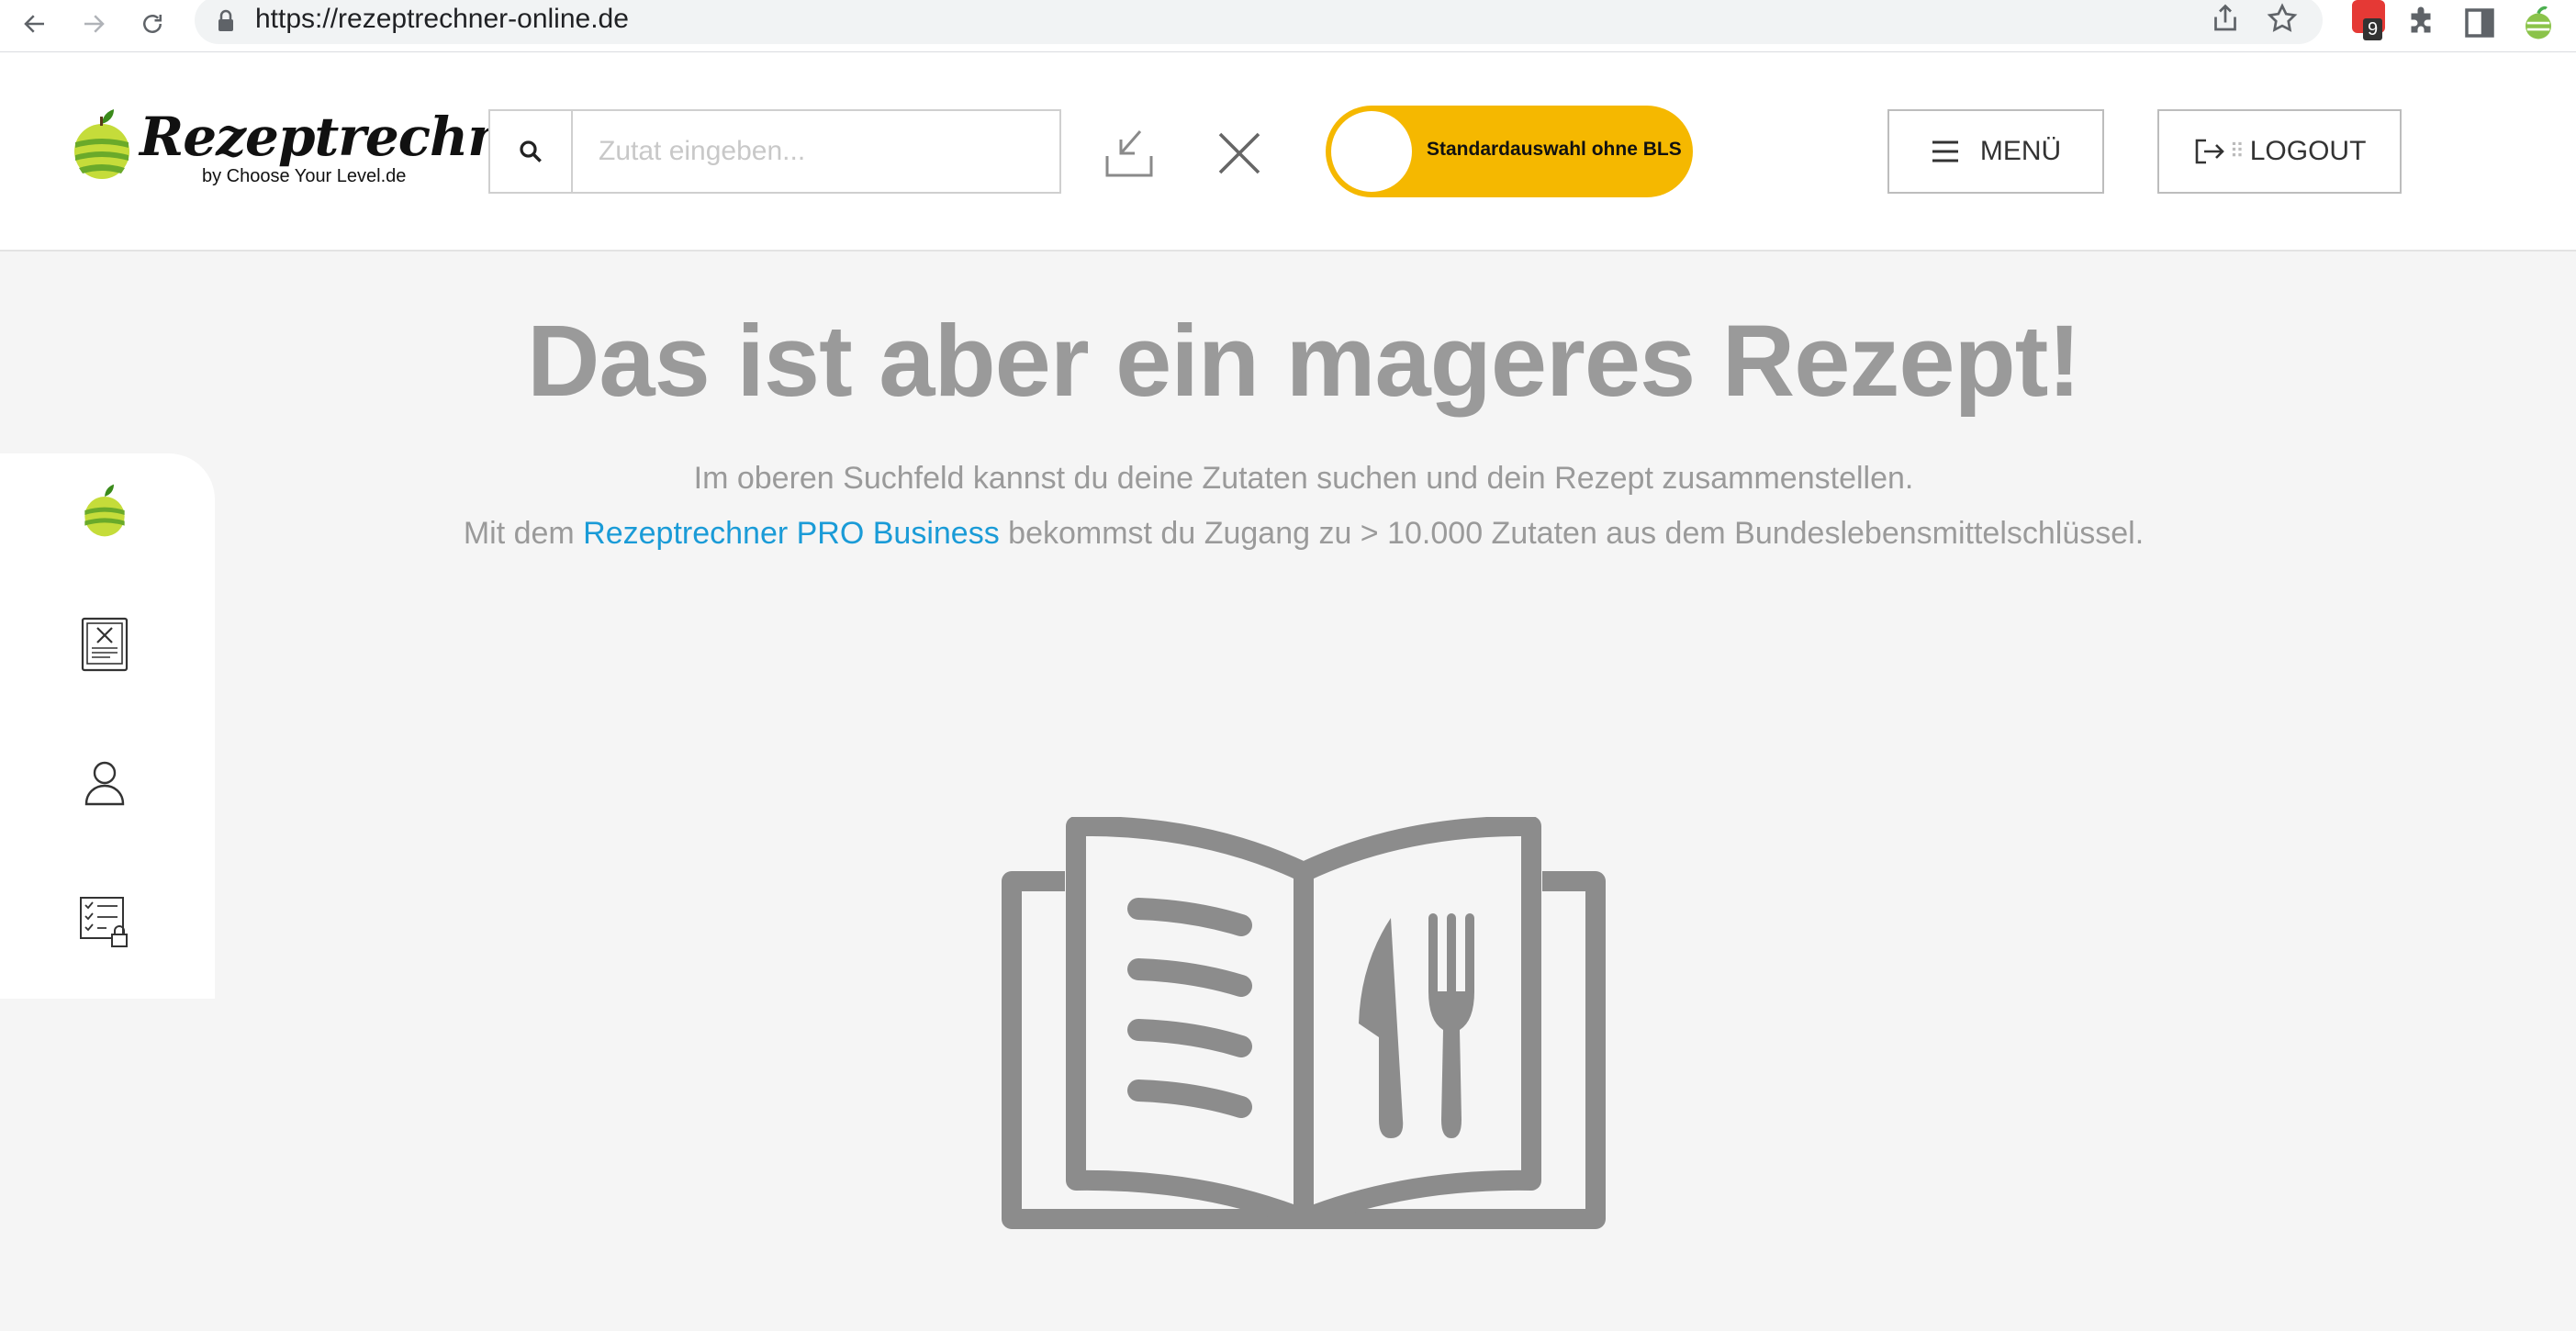 The image size is (2576, 1331). Describe the element at coordinates (1371, 151) in the screenshot. I see `toggle-knob` at that location.